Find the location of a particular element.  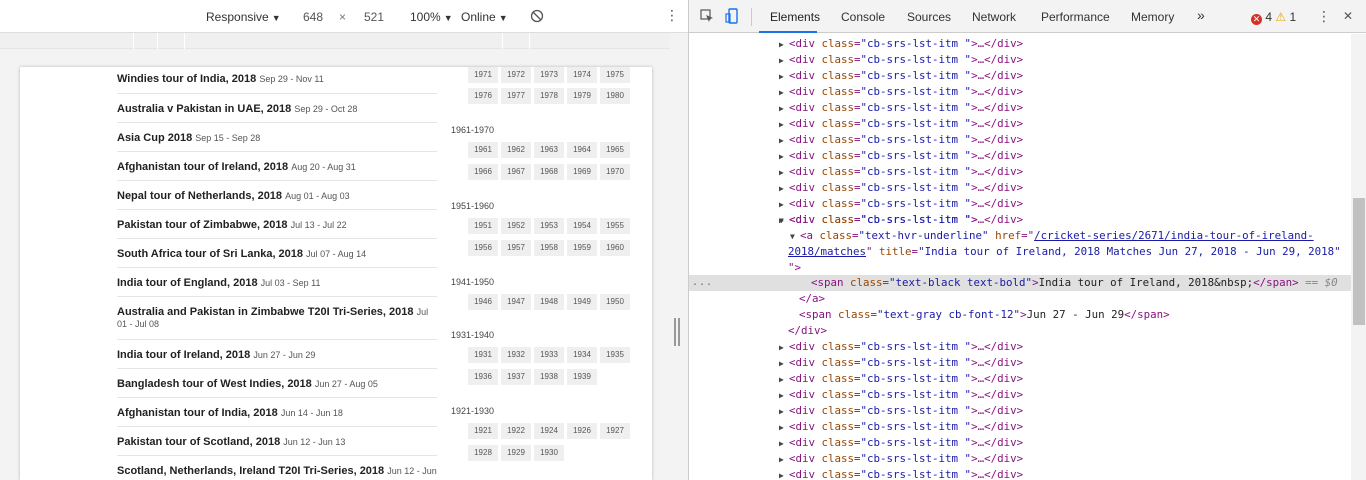

year-chip: 1969 is located at coordinates (582, 172).